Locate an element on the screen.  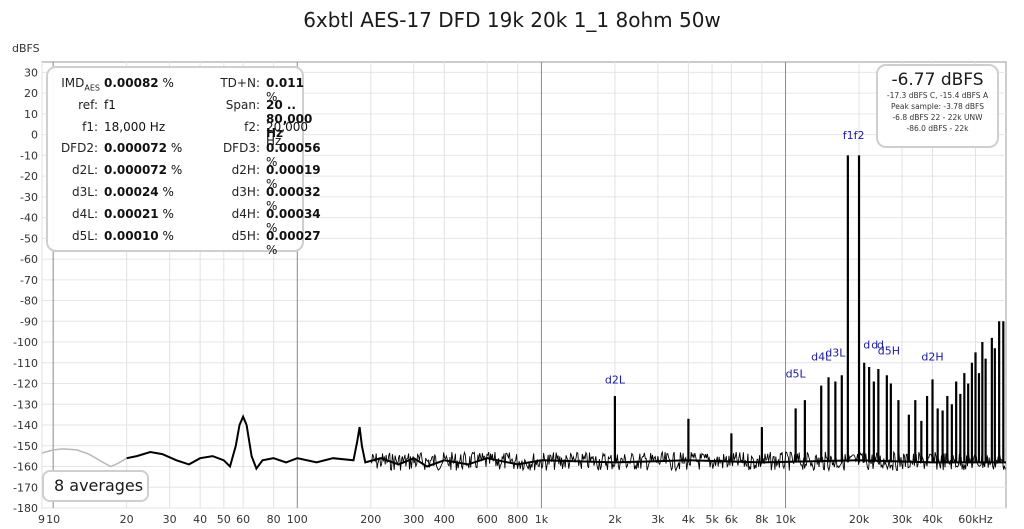
y-tick-label: -50 is located at coordinates (29, 238).